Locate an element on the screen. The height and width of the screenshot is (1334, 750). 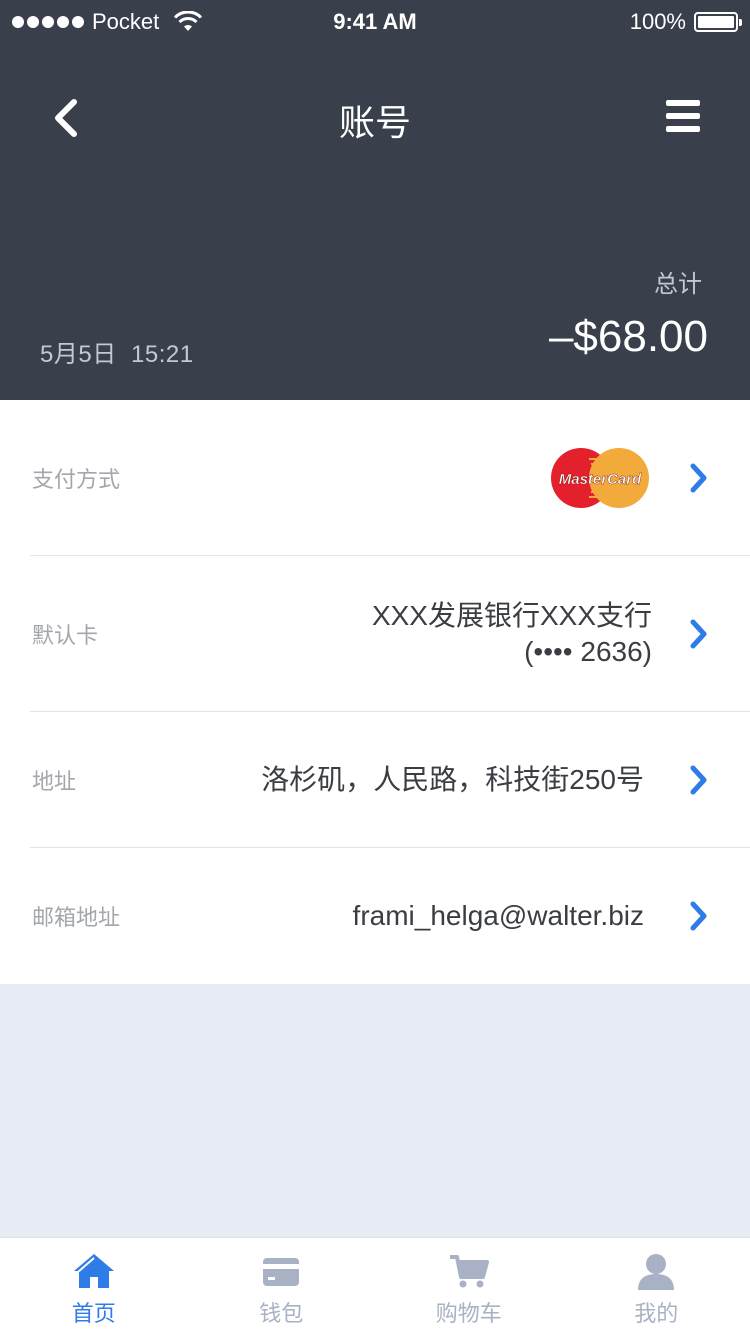
transaction-date: 5月5日 15:21 is located at coordinates (117, 354).